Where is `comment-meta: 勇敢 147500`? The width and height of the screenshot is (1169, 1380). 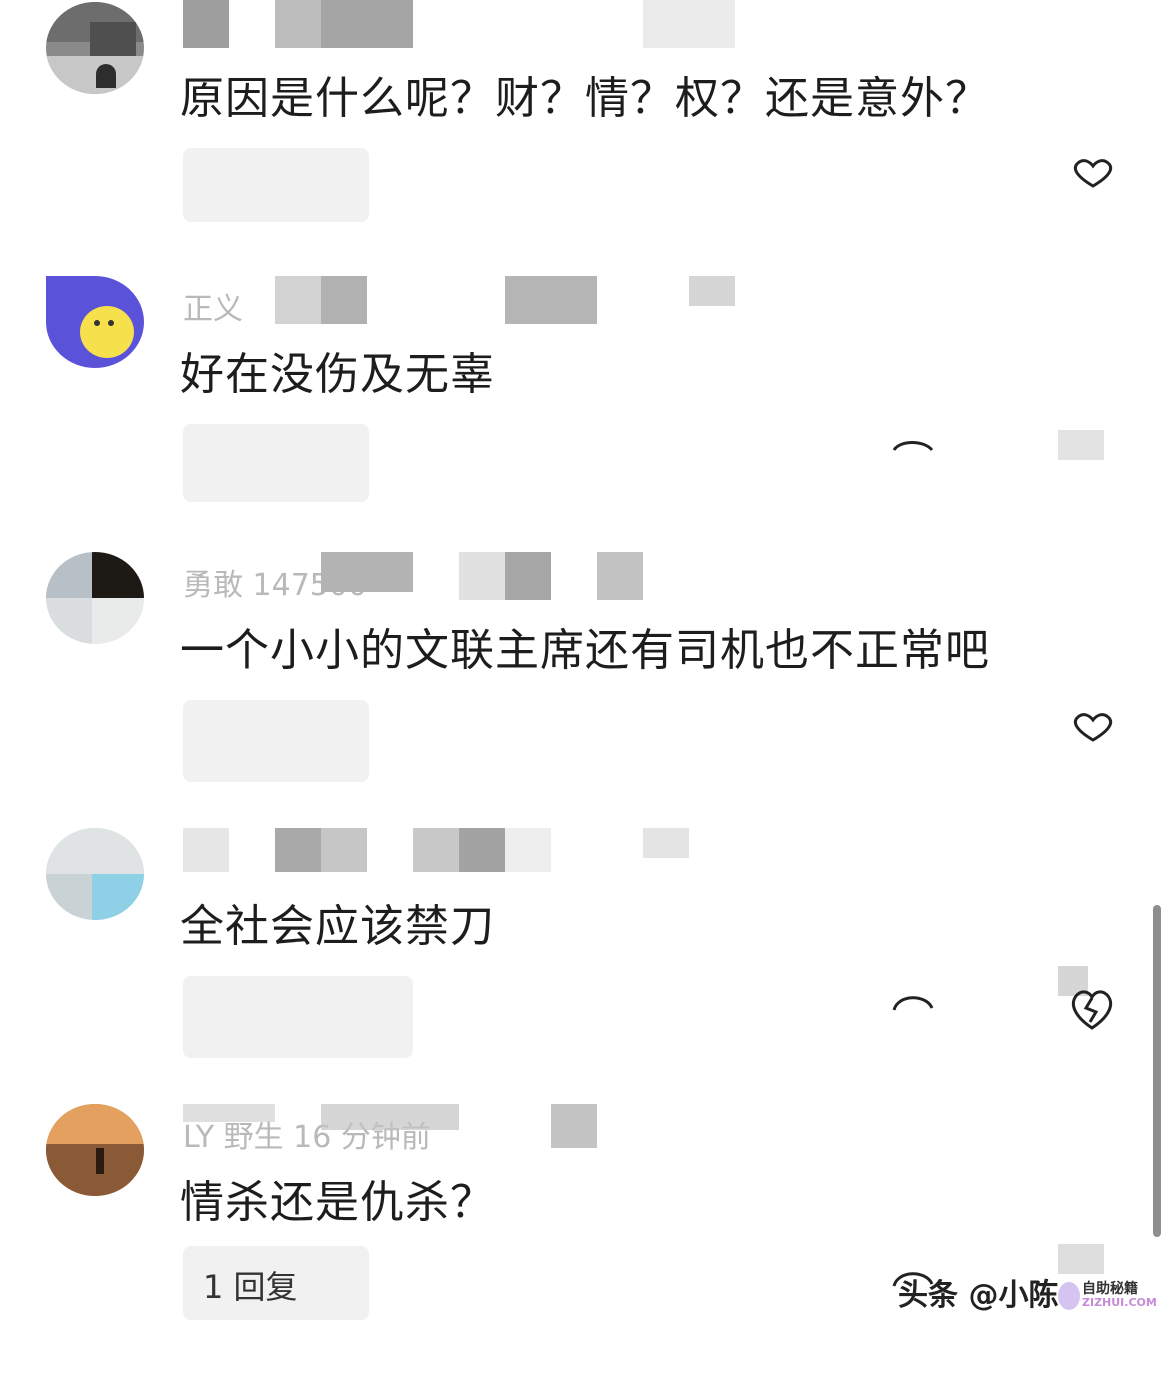 comment-meta: 勇敢 147500 is located at coordinates (463, 577).